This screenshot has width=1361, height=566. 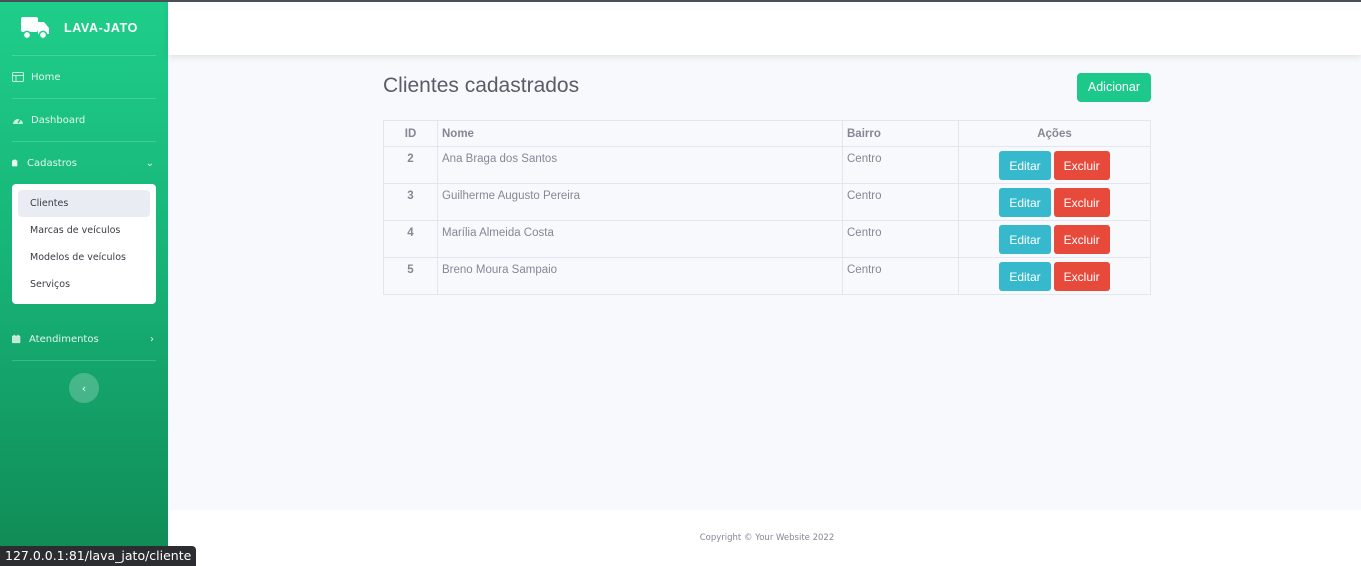 What do you see at coordinates (640, 165) in the screenshot?
I see `cell-nome: Ana Braga dos Santos` at bounding box center [640, 165].